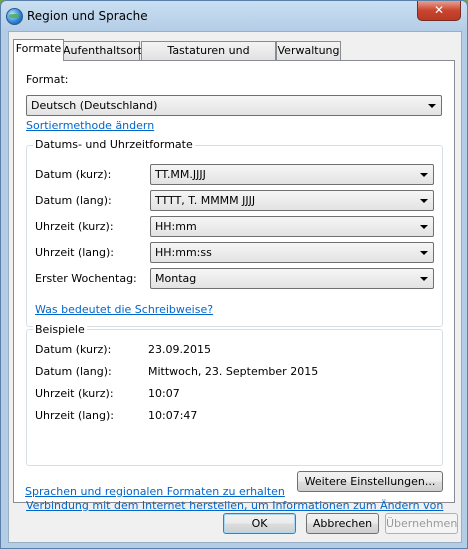 The height and width of the screenshot is (549, 468). I want to click on apply-button: Übernehmen, so click(421, 523).